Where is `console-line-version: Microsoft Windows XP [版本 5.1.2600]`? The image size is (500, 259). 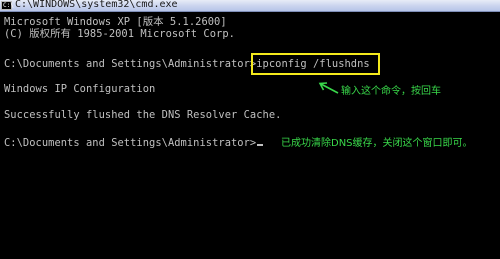 console-line-version: Microsoft Windows XP [版本 5.1.2600] is located at coordinates (115, 22).